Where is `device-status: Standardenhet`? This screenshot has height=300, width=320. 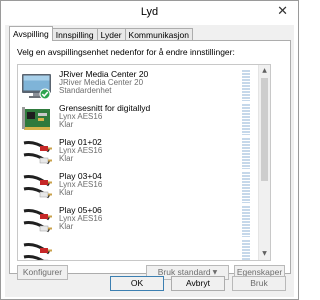
device-status: Standardenhet is located at coordinates (85, 91).